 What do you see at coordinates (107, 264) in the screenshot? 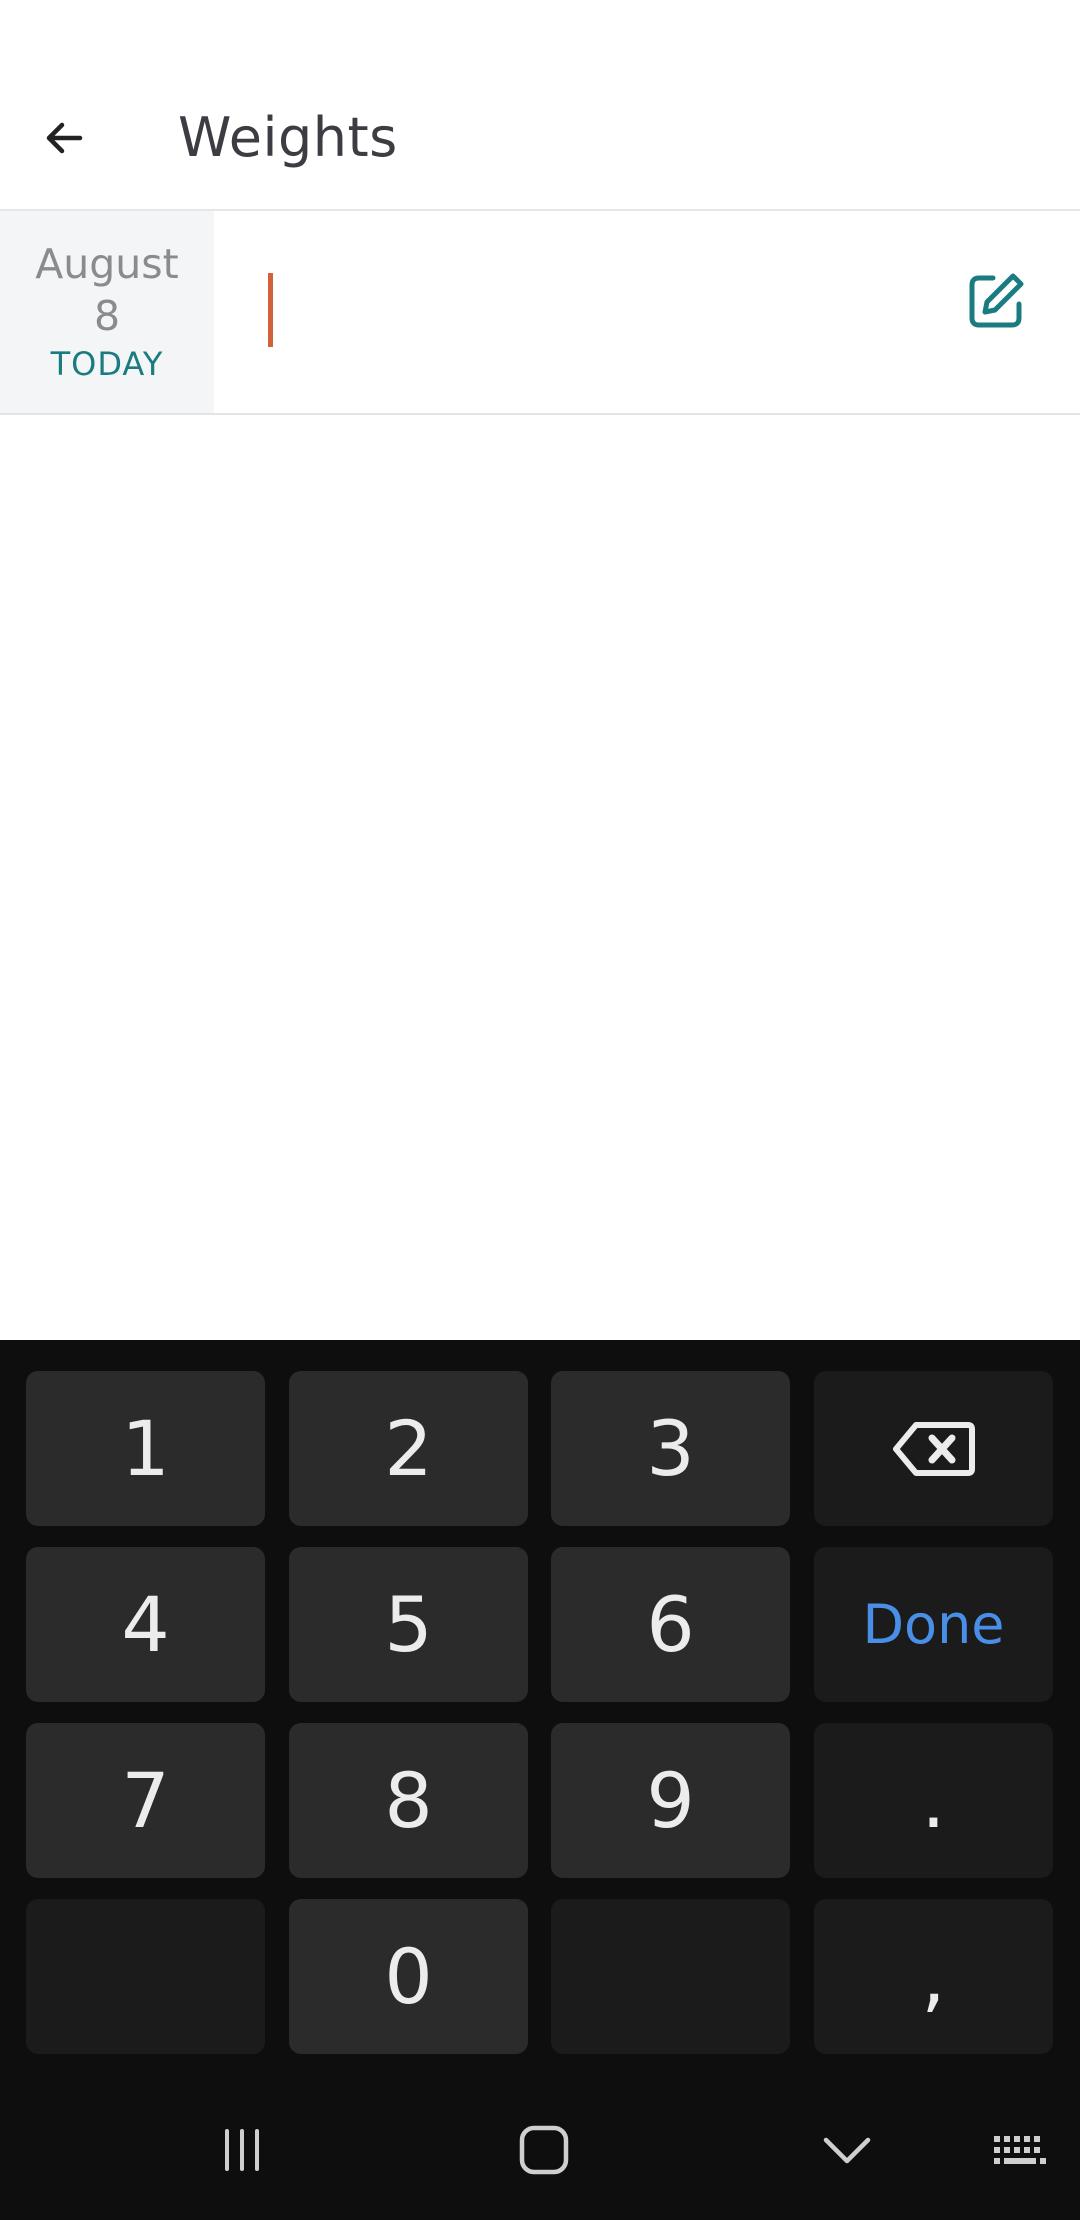
I see `date-month: August` at bounding box center [107, 264].